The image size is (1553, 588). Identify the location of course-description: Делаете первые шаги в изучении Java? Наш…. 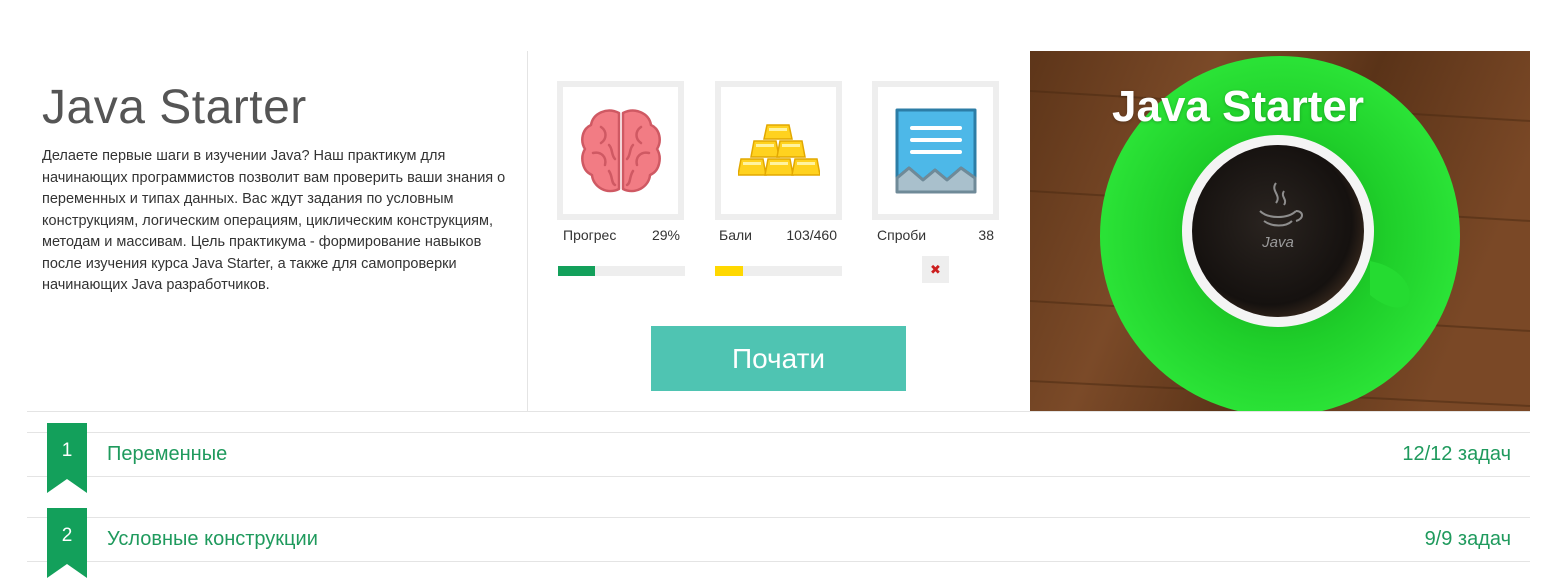
(274, 220).